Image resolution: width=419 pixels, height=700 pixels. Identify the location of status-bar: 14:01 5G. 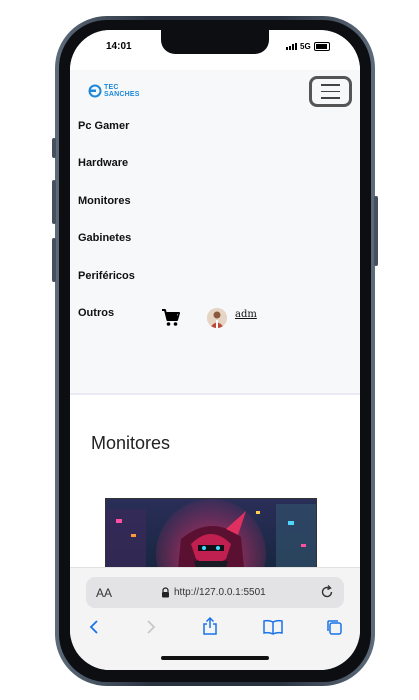
(215, 50).